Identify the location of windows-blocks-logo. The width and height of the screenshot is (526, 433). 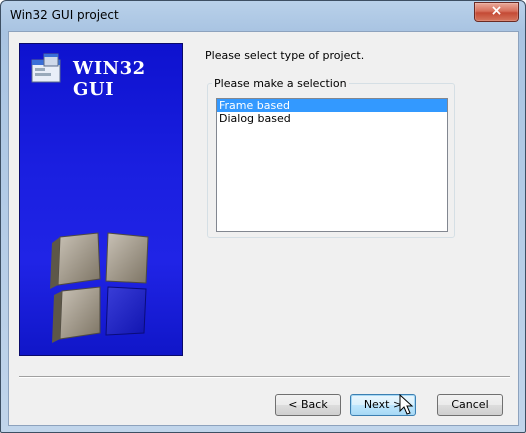
(99, 287).